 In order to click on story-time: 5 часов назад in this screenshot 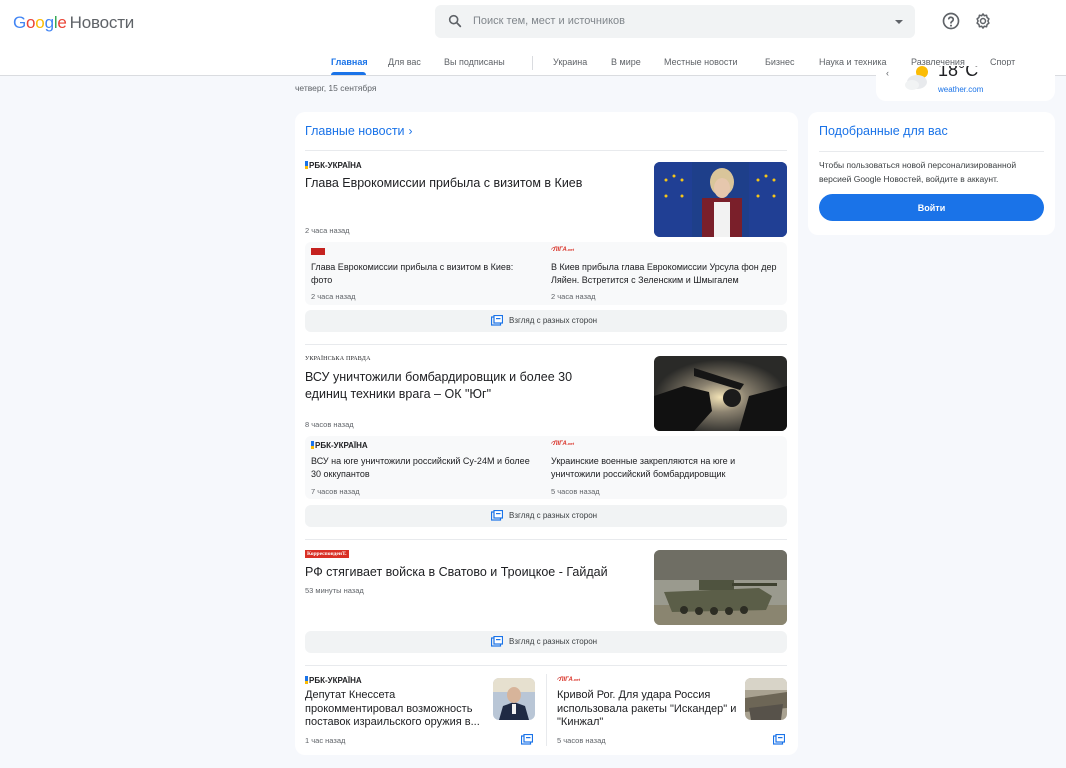, I will do `click(581, 740)`.